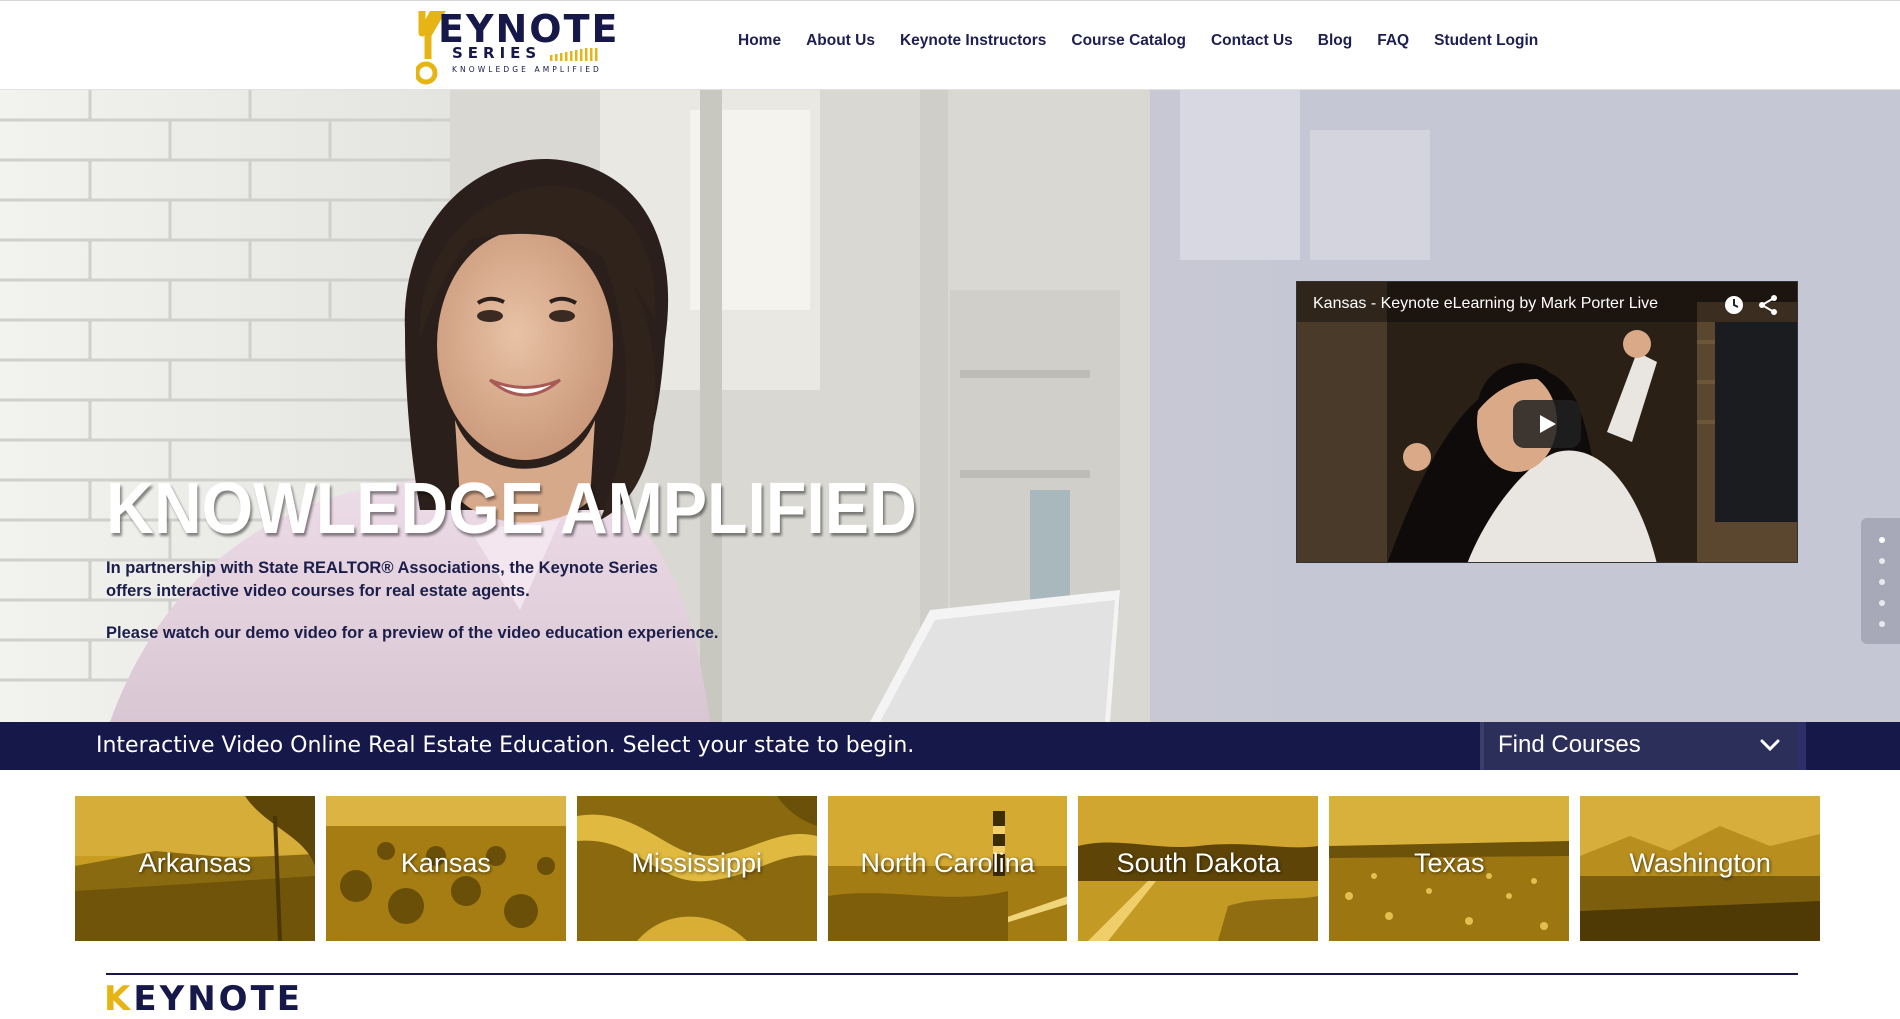 This screenshot has width=1900, height=1019. I want to click on nav-about-us: About Us, so click(840, 41).